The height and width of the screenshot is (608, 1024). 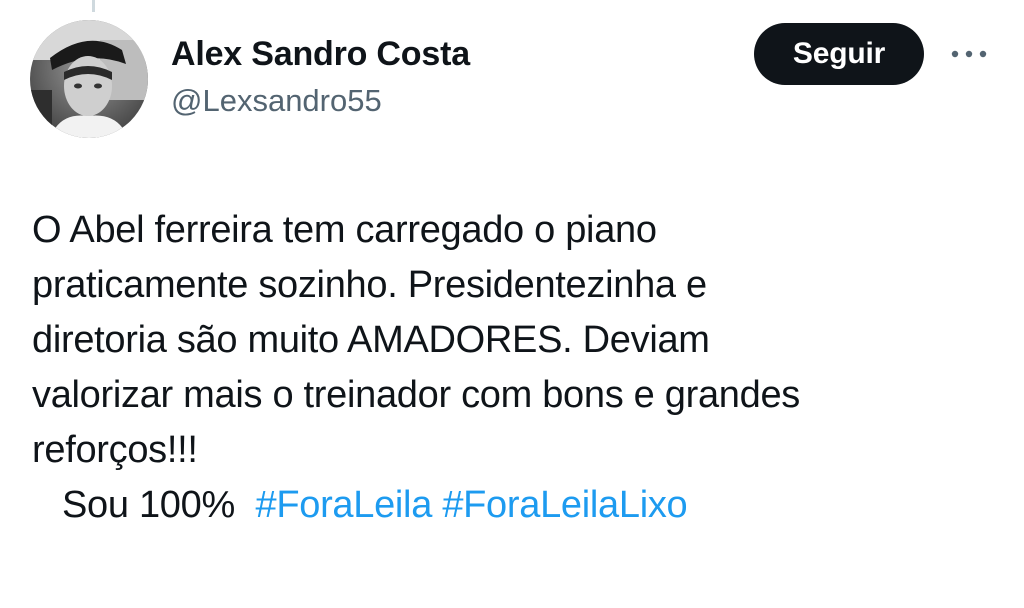 What do you see at coordinates (369, 285) in the screenshot?
I see `tweet-text-line: praticamente sozinho. Presidentezinha e` at bounding box center [369, 285].